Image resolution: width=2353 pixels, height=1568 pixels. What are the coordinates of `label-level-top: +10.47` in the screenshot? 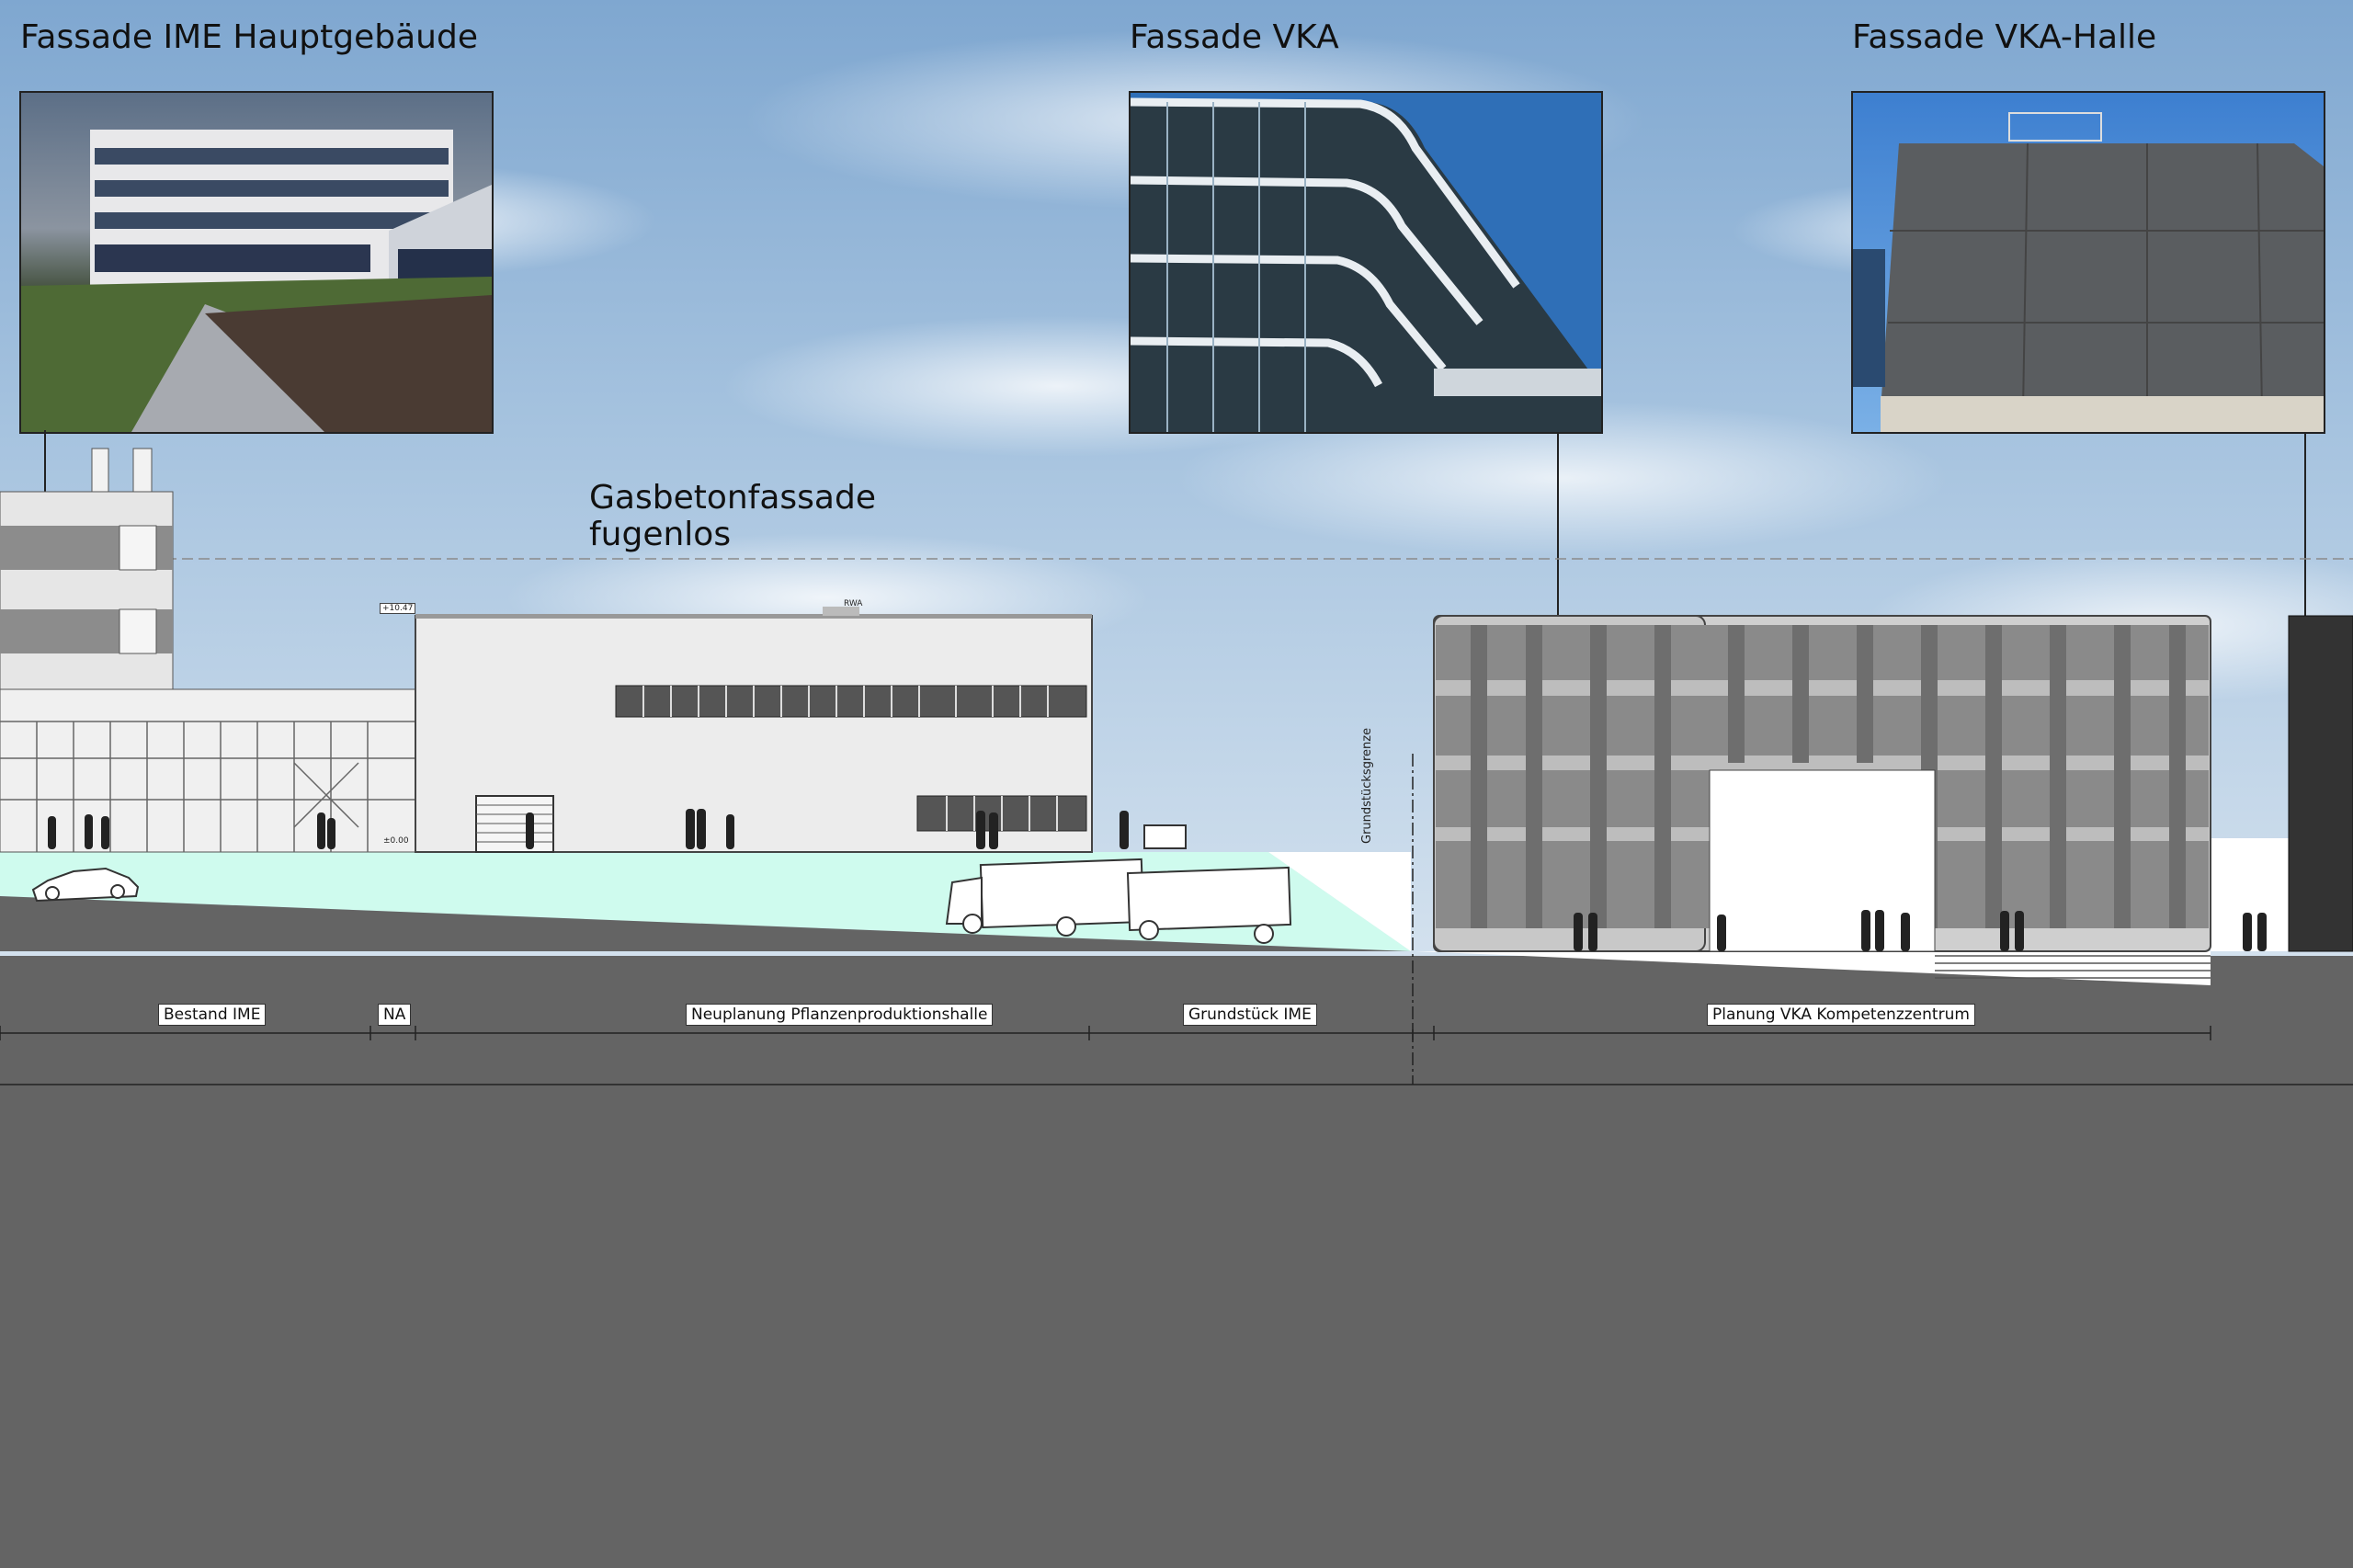 It's located at (398, 608).